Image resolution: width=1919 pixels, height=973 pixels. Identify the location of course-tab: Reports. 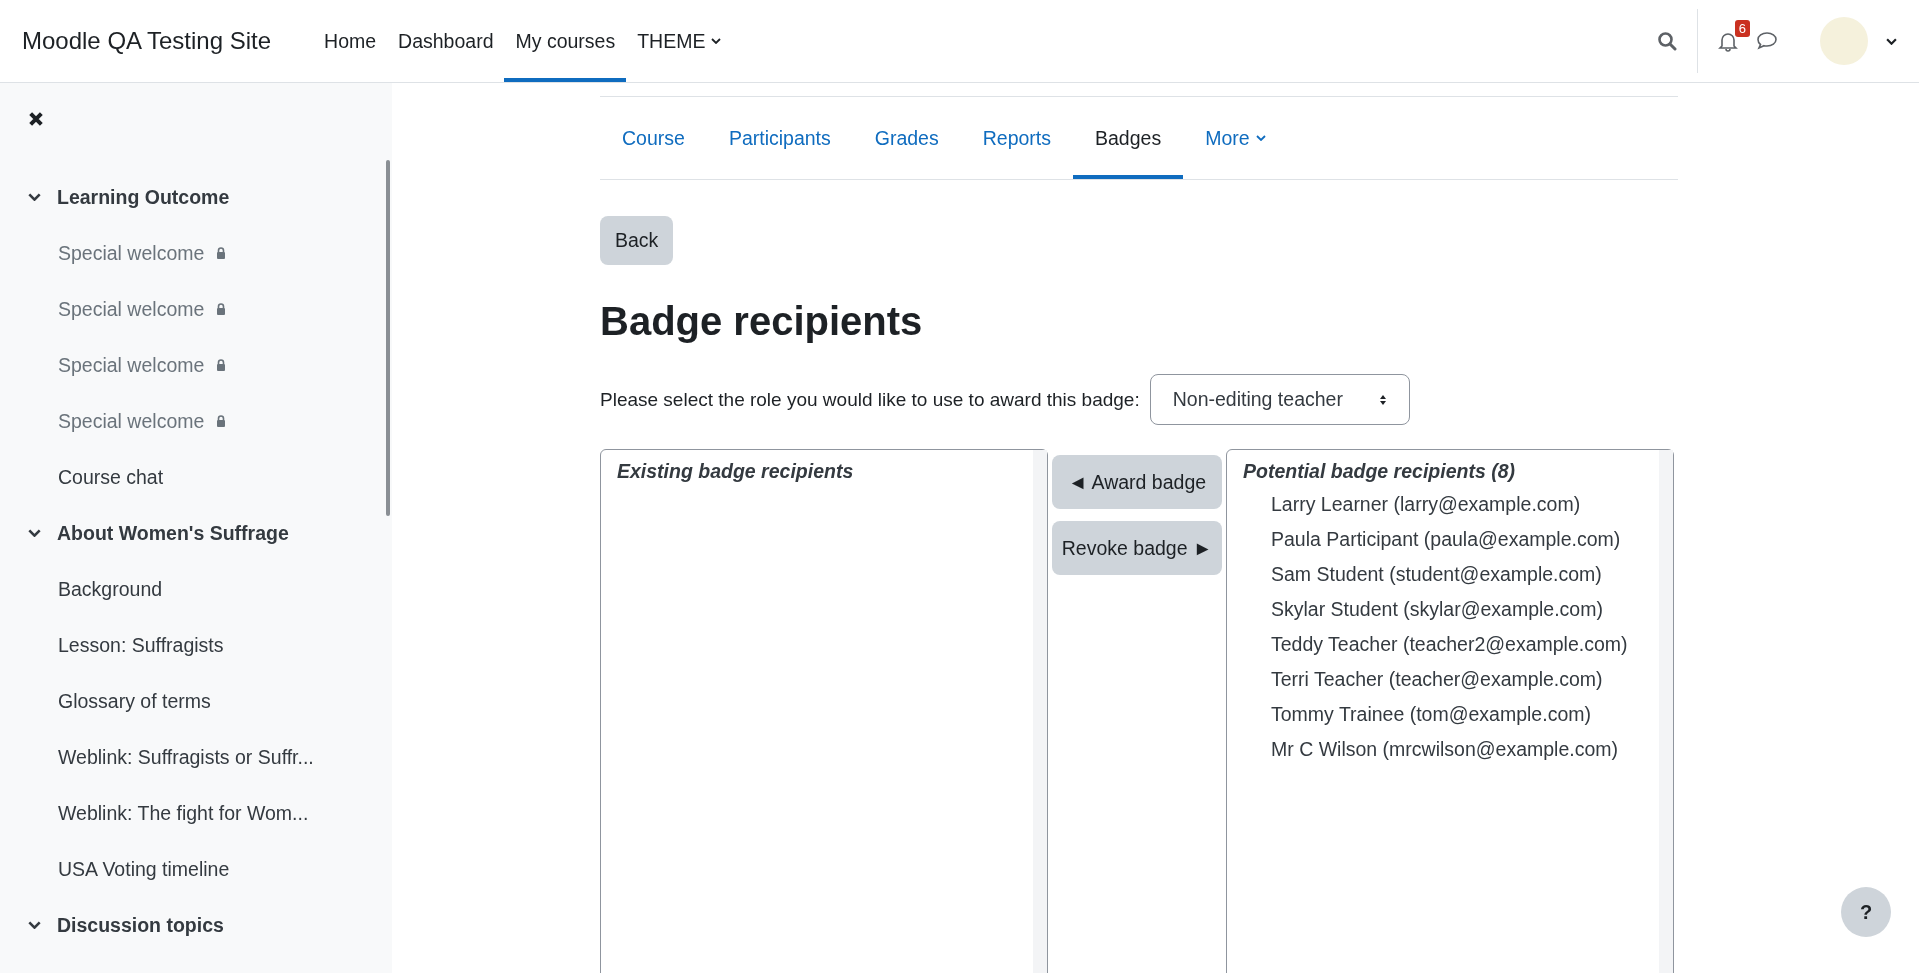
(1016, 138).